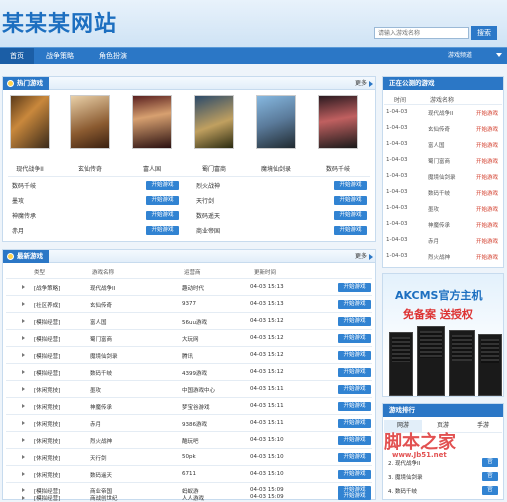 The width and height of the screenshot is (507, 502). Describe the element at coordinates (152, 168) in the screenshot. I see `game-card-name: 富人国` at that location.